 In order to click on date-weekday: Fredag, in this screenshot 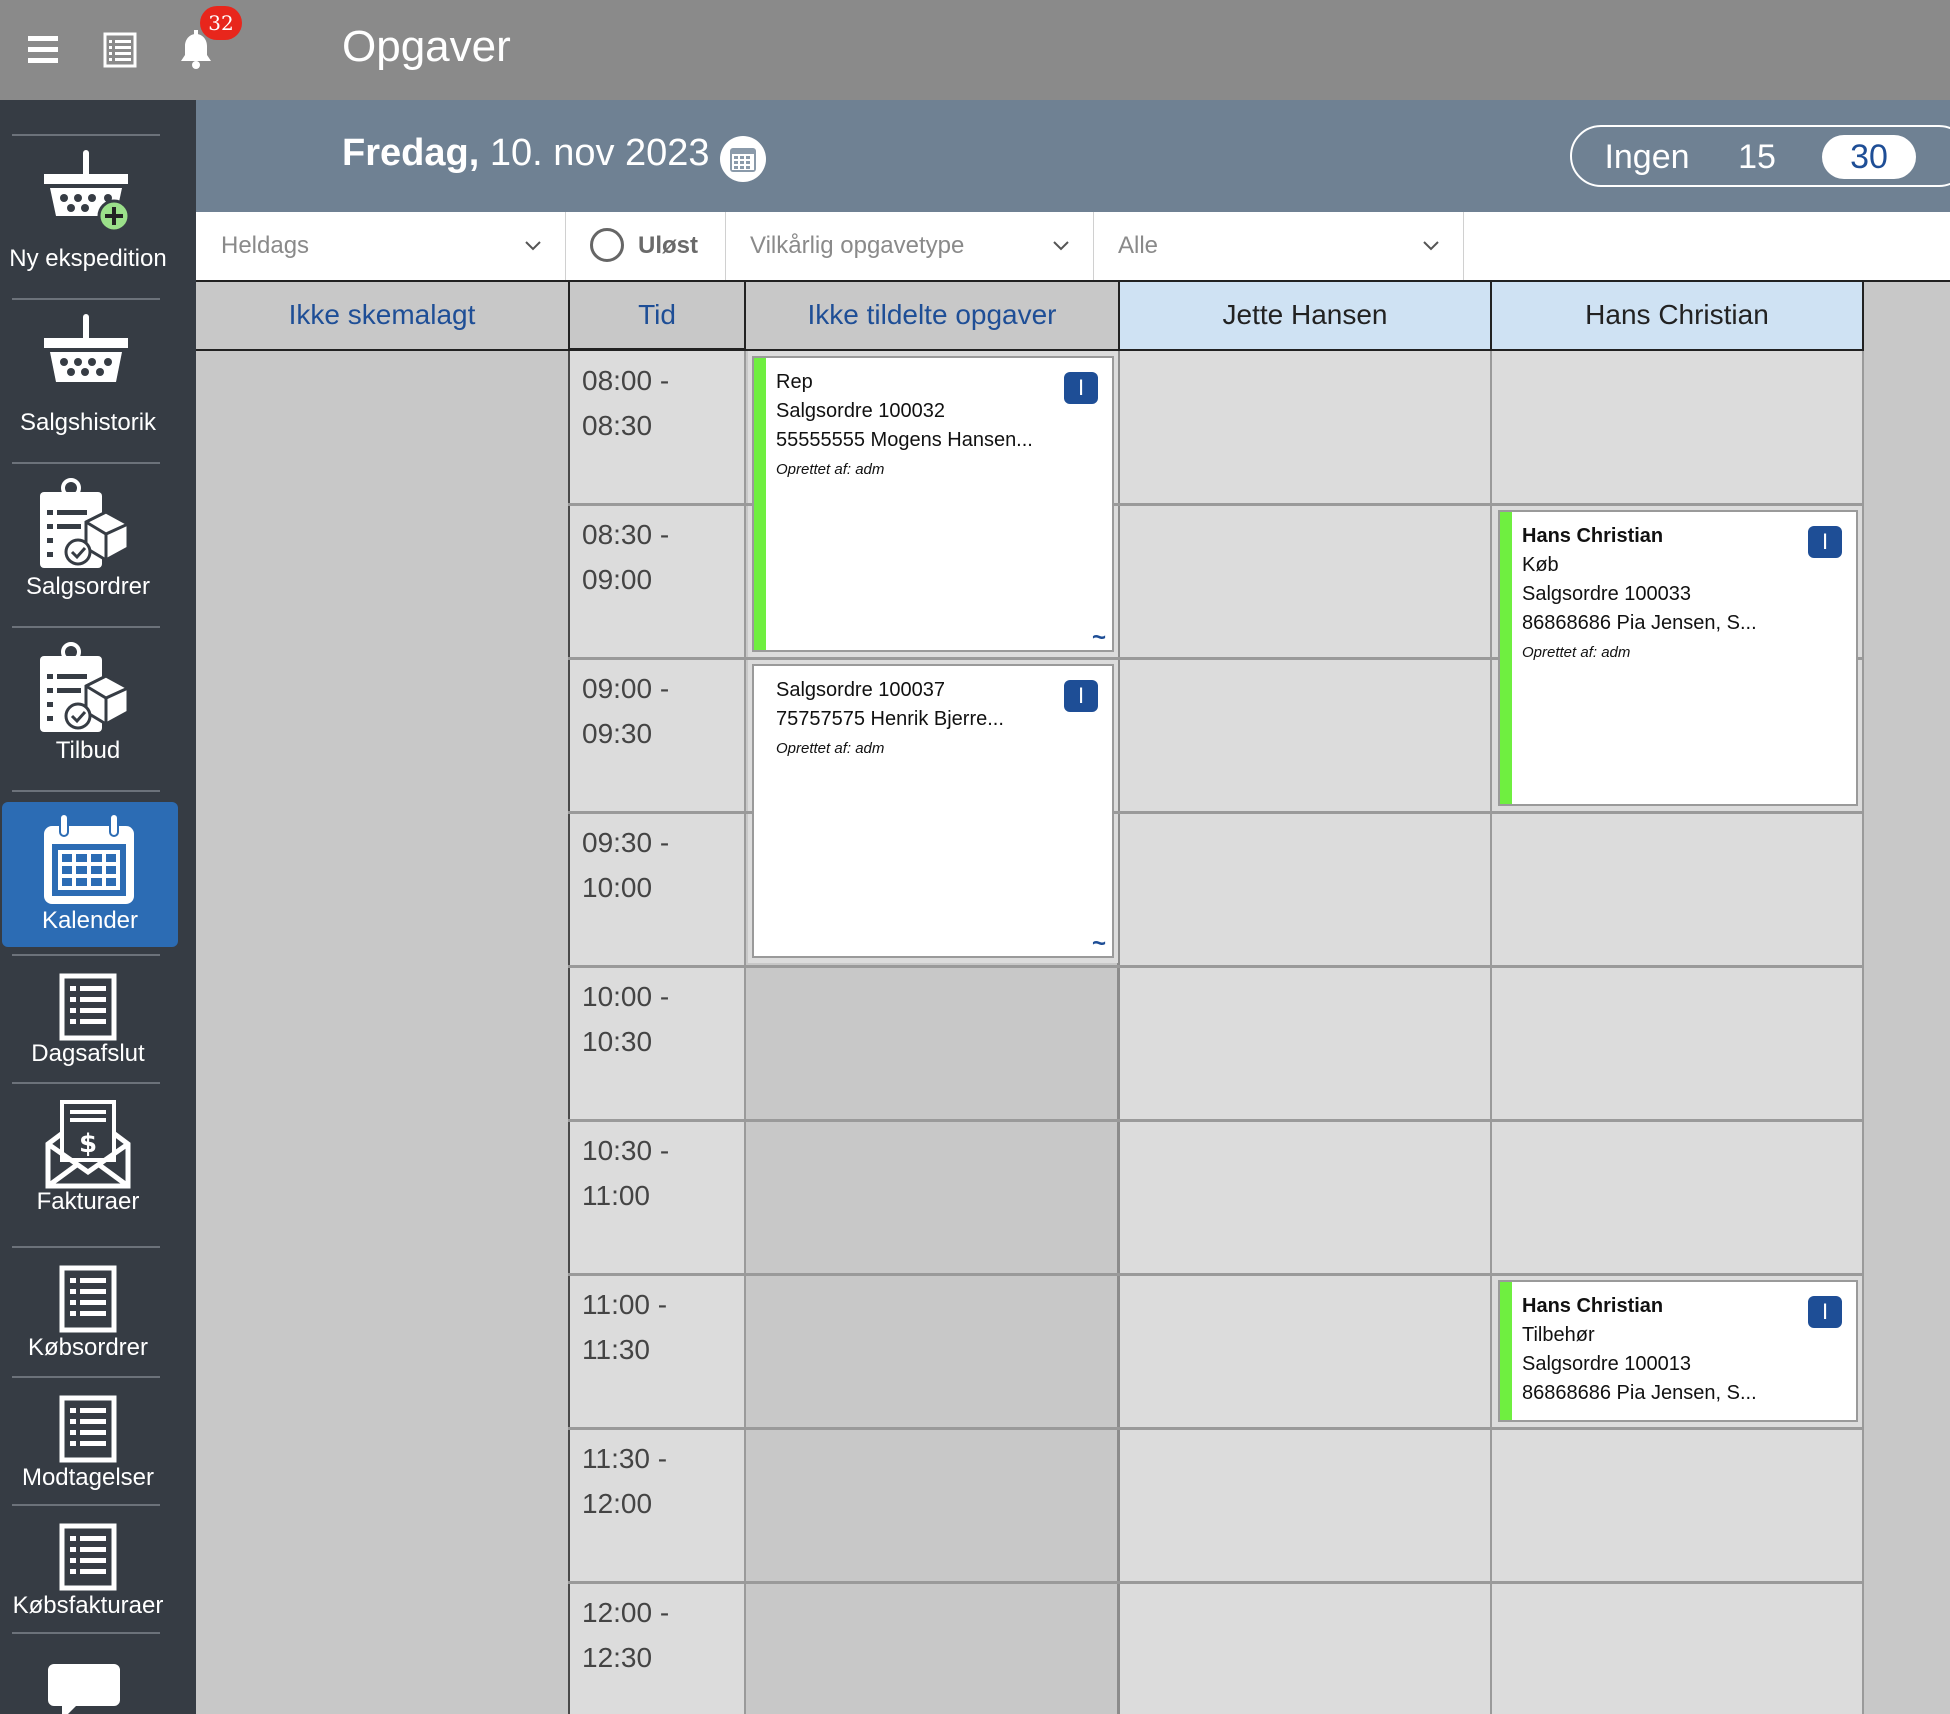, I will do `click(411, 153)`.